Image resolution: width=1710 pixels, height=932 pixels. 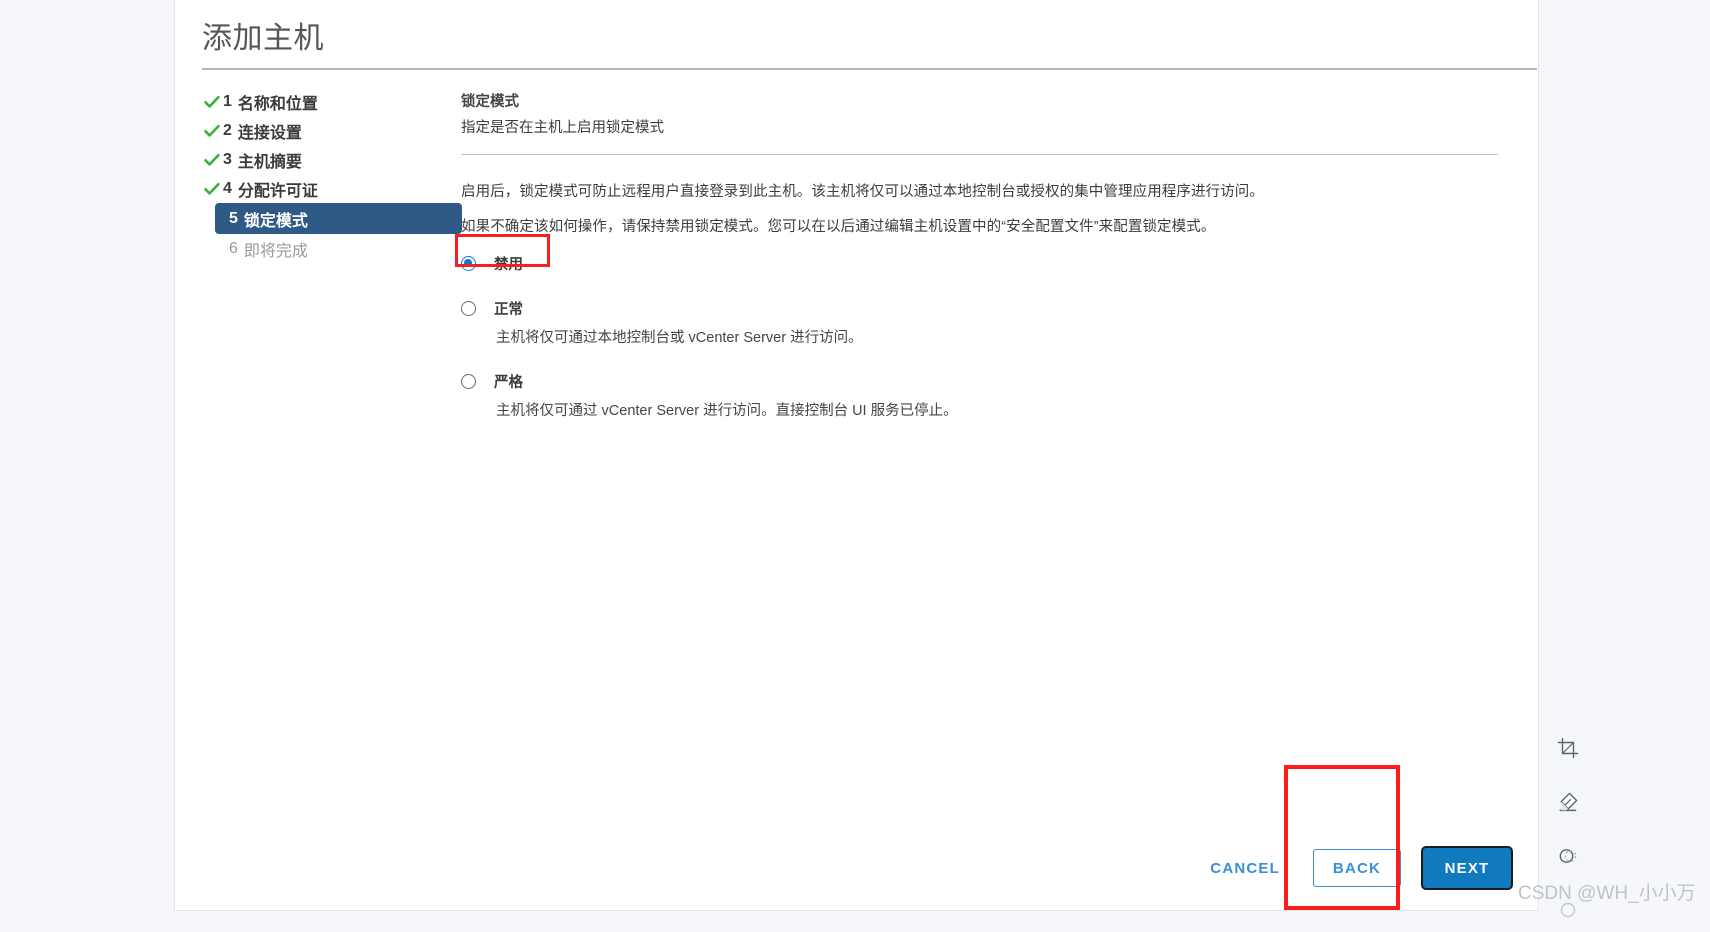 I want to click on step-number: 2, so click(x=227, y=130).